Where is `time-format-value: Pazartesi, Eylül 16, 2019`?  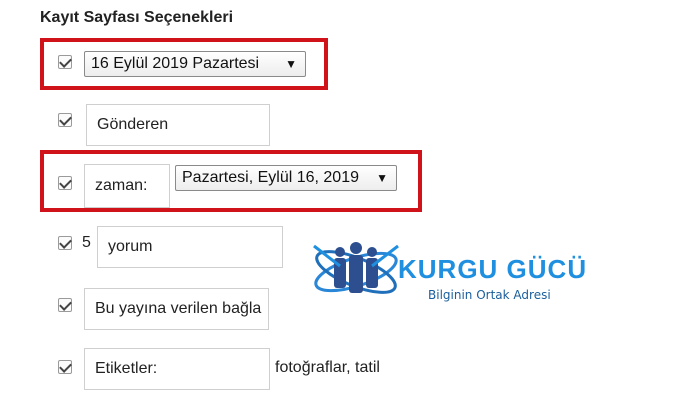
time-format-value: Pazartesi, Eylül 16, 2019 is located at coordinates (270, 177).